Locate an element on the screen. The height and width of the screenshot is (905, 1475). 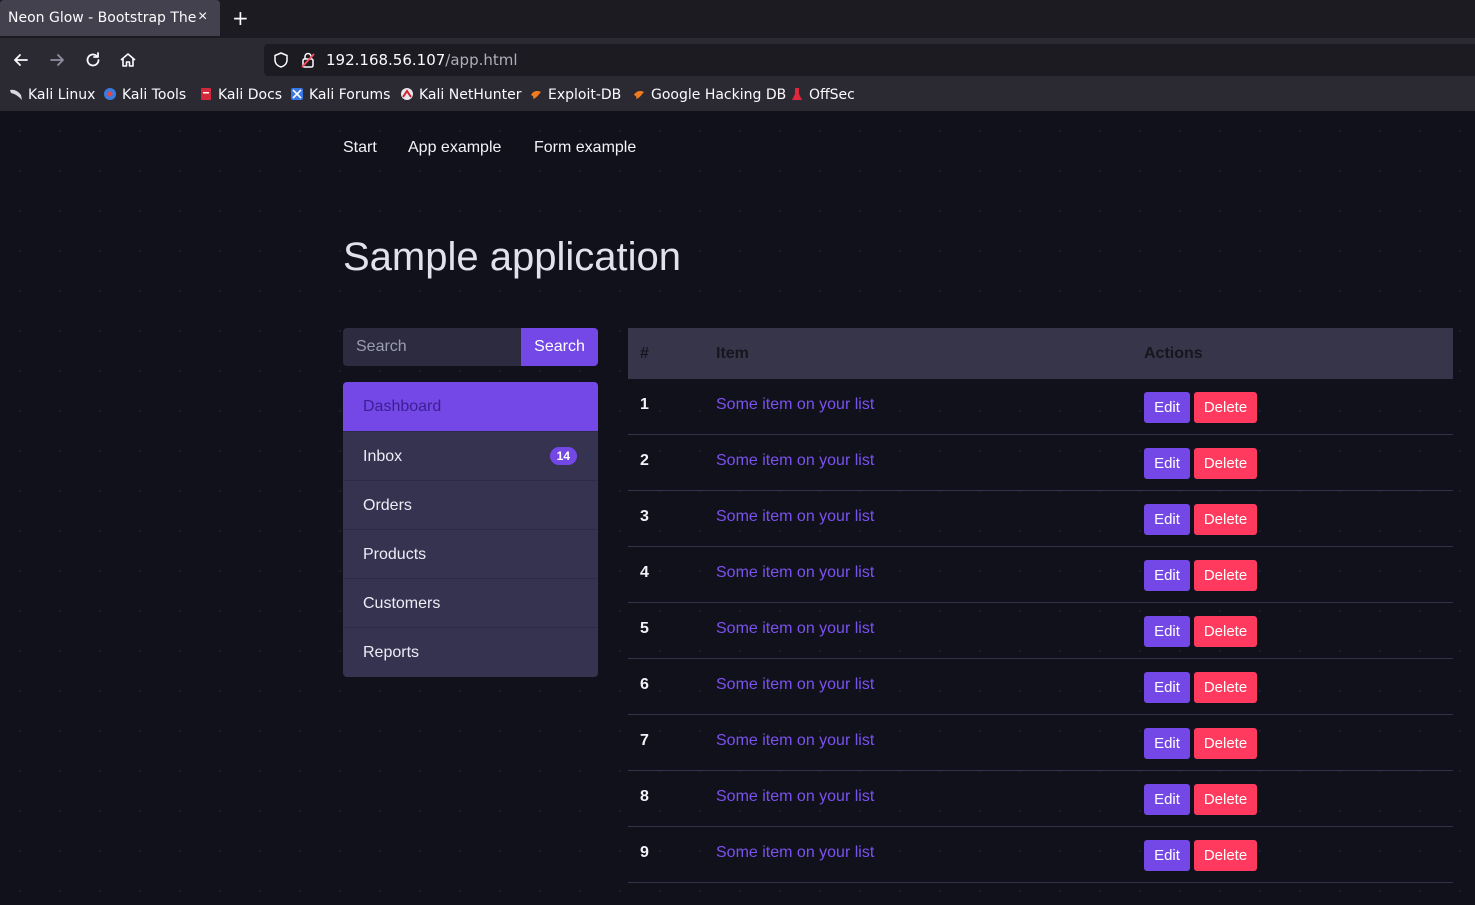
table-row: 4 Some item on your list Edit Delete is located at coordinates (1040, 575).